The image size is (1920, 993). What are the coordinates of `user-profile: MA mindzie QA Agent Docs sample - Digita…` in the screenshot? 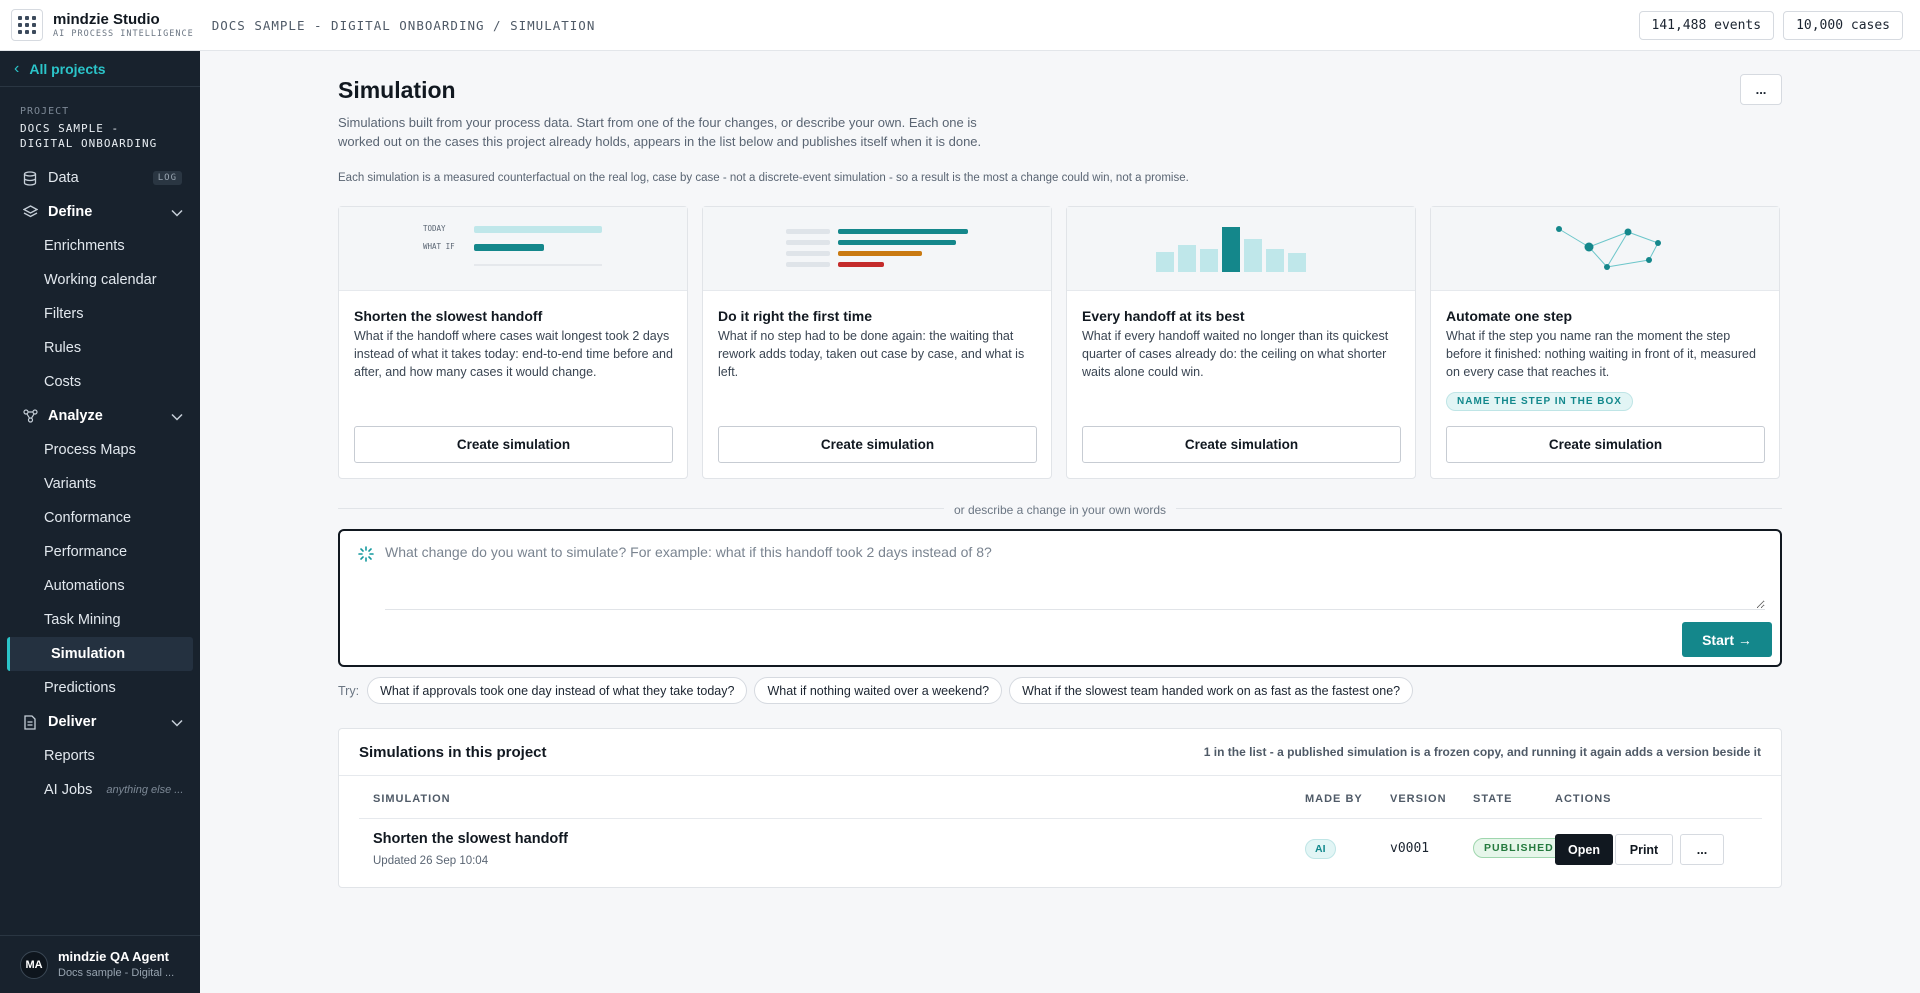 It's located at (100, 964).